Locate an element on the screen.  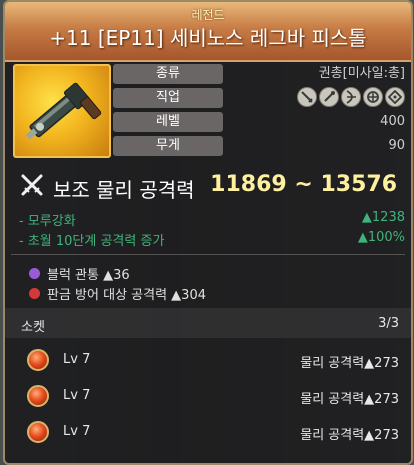
bonus-value: ▲100% is located at coordinates (381, 237).